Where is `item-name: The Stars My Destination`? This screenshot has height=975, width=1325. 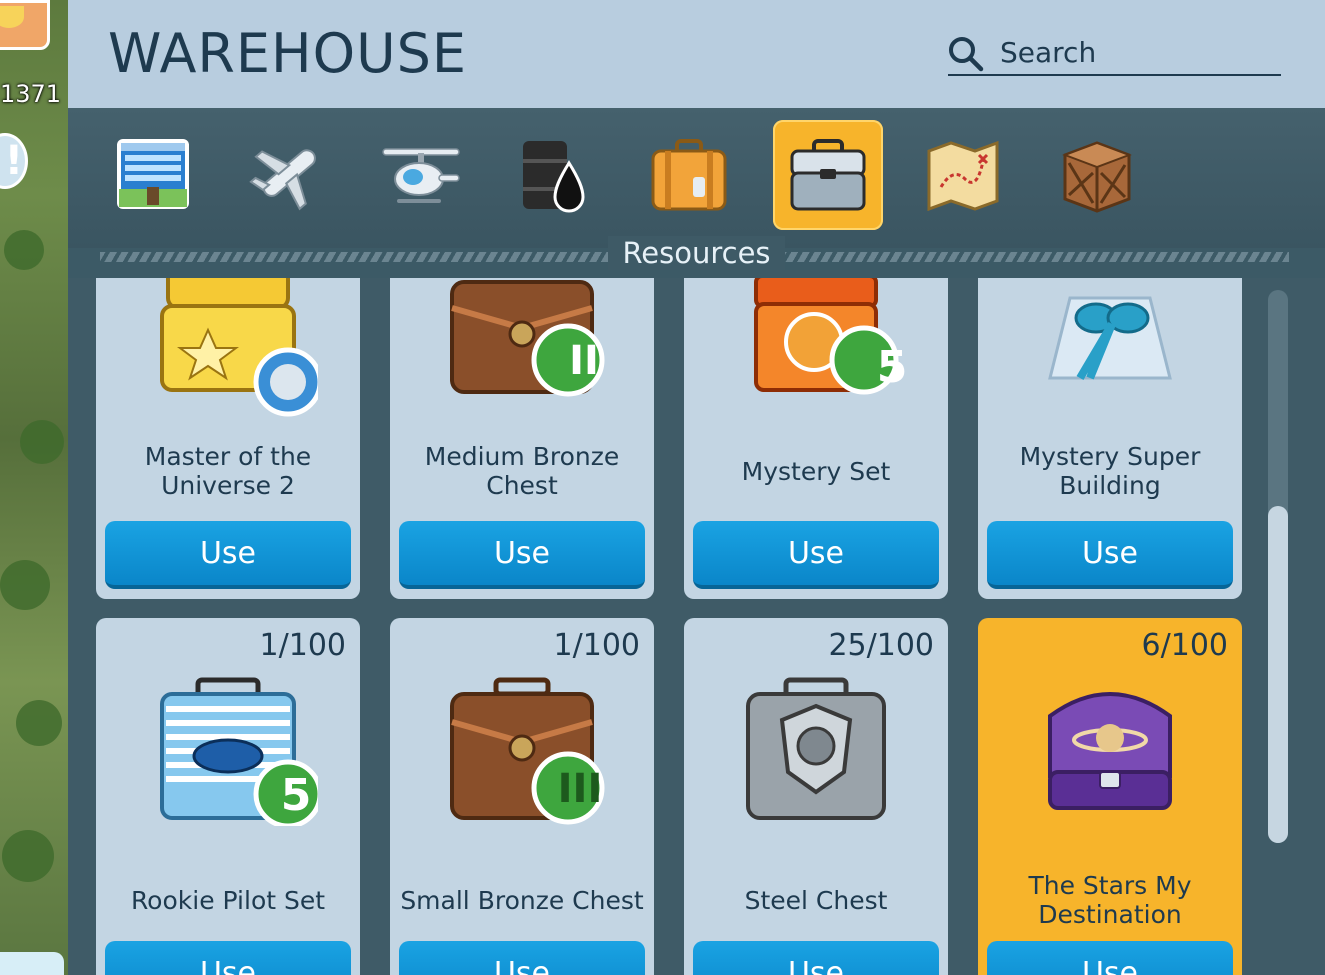
item-name: The Stars My Destination is located at coordinates (1110, 900).